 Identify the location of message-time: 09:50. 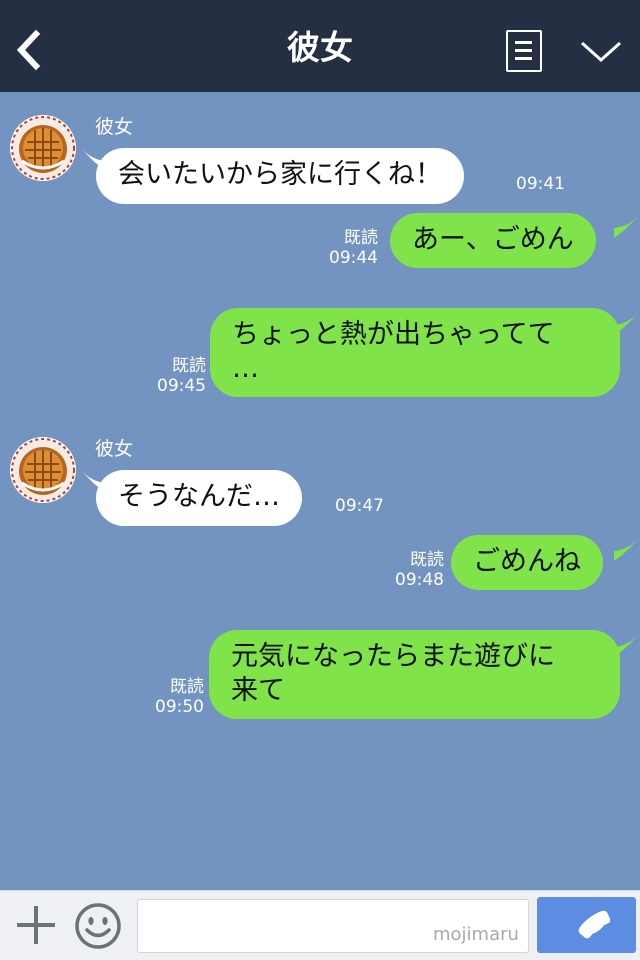
(179, 707).